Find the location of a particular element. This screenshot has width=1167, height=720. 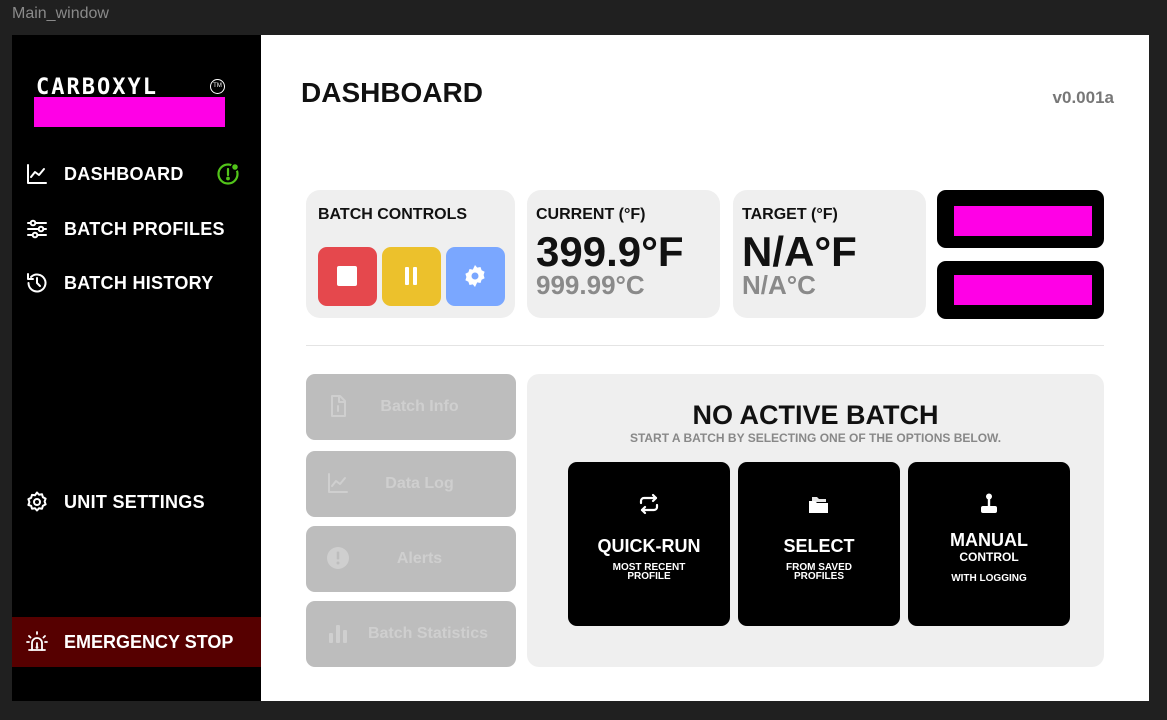

quick-run-title: QUICK-RUN is located at coordinates (649, 546).